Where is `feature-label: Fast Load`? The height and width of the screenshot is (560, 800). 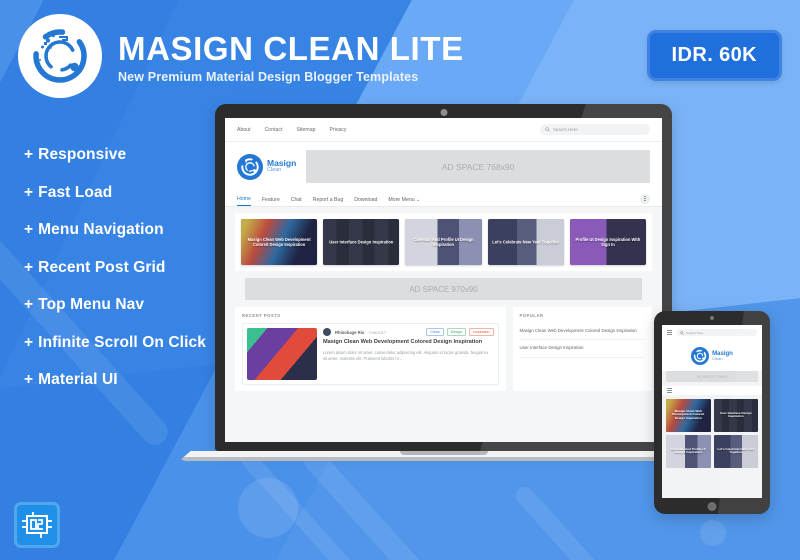
feature-label: Fast Load is located at coordinates (75, 192).